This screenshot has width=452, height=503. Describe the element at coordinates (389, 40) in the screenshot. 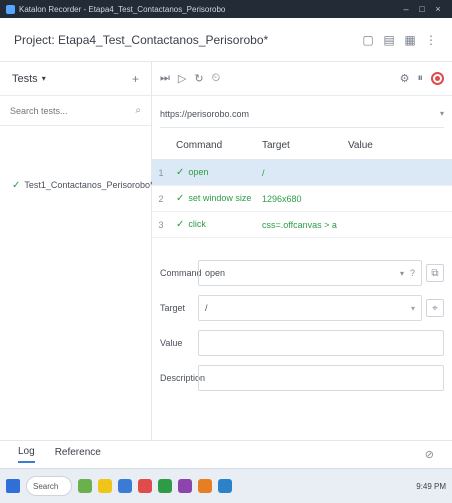

I see `open-folder-icon: ▤` at that location.